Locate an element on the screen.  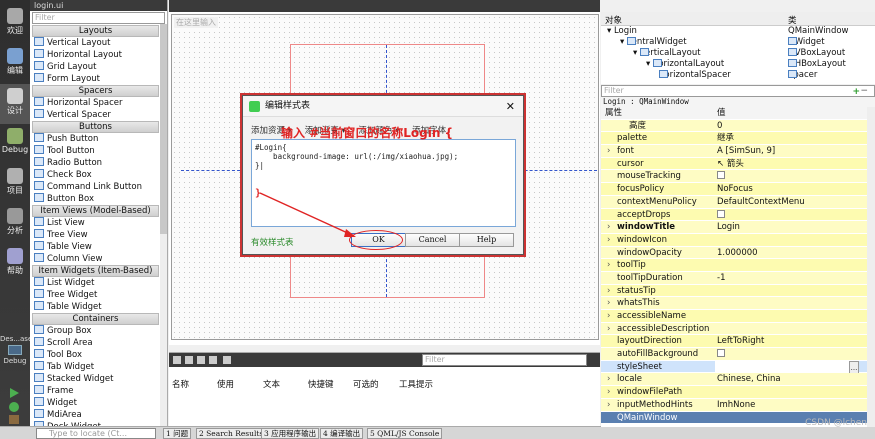
widget-category: Item Views (Model-Based) is located at coordinates (95, 211).